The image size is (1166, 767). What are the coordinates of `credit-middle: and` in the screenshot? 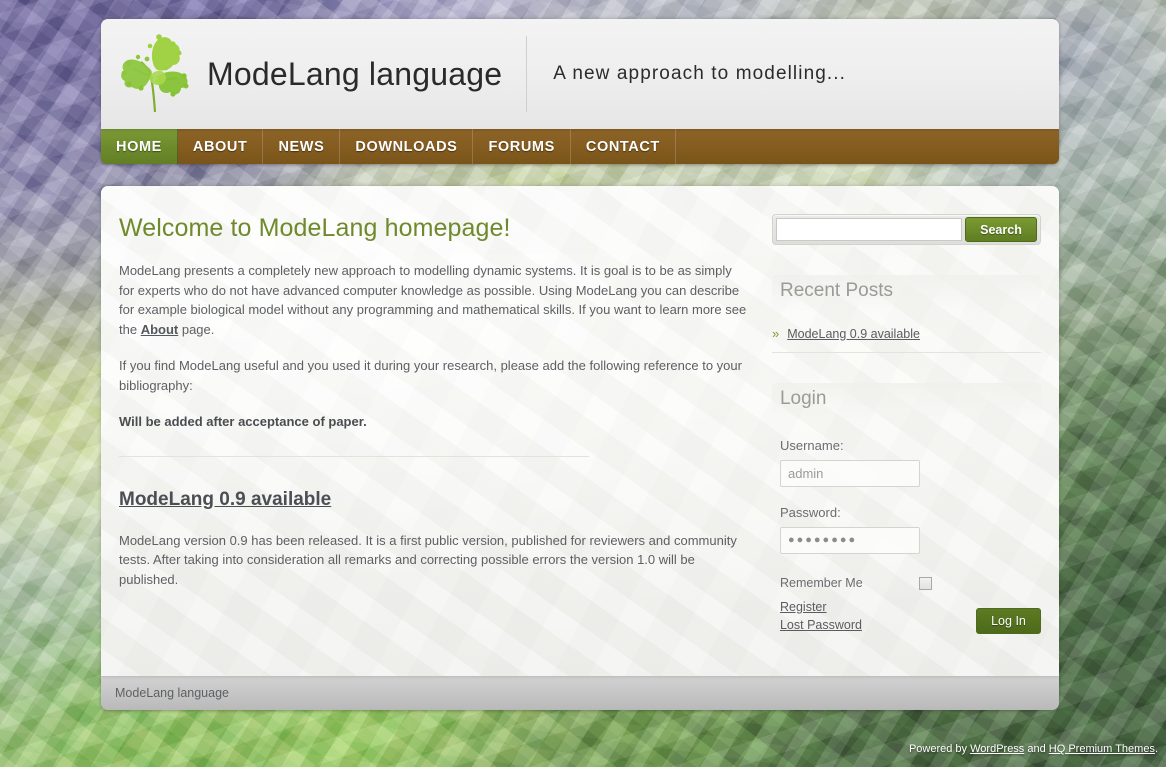 It's located at (1036, 749).